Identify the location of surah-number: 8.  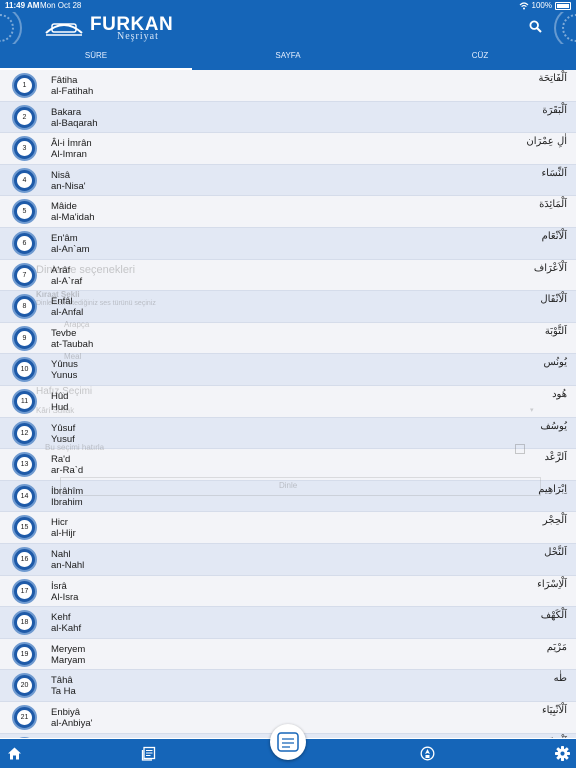
(24, 307).